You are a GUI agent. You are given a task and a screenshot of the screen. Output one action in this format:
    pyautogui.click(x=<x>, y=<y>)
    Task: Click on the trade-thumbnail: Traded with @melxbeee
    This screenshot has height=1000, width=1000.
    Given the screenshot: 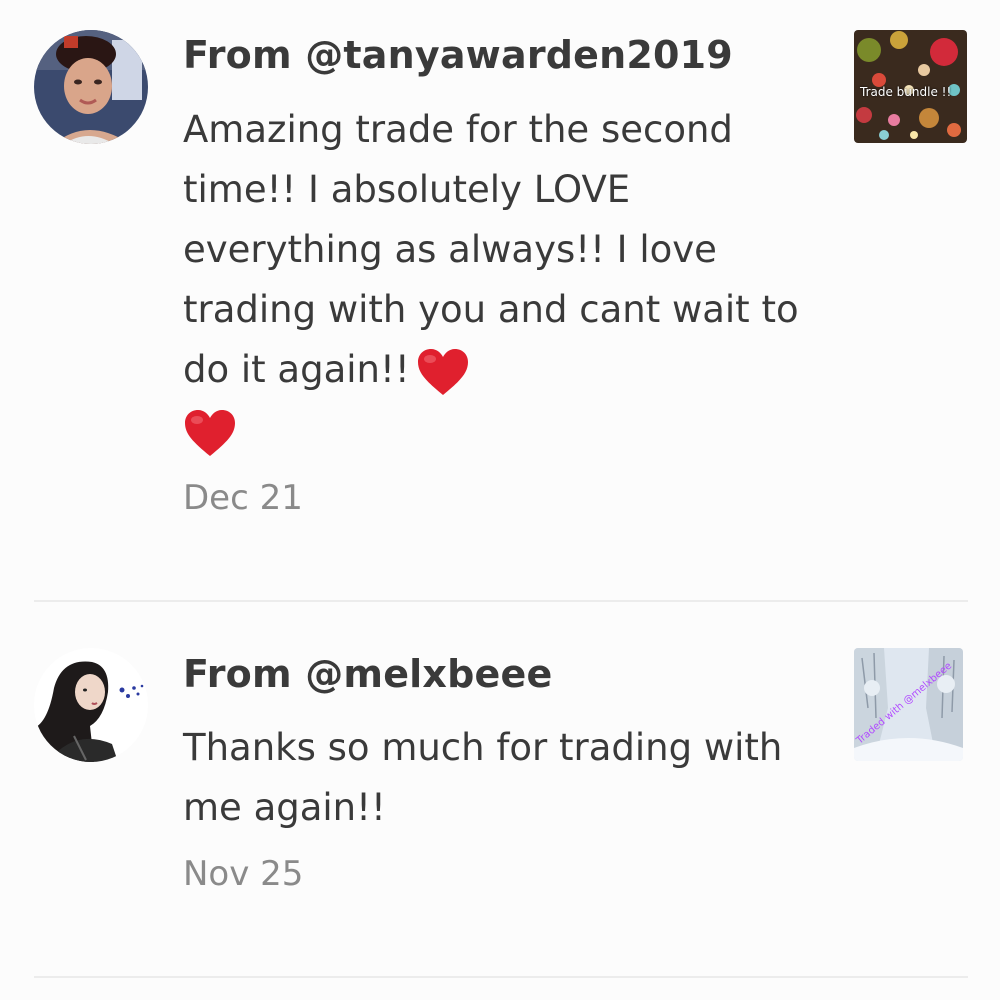 What is the action you would take?
    pyautogui.click(x=908, y=704)
    